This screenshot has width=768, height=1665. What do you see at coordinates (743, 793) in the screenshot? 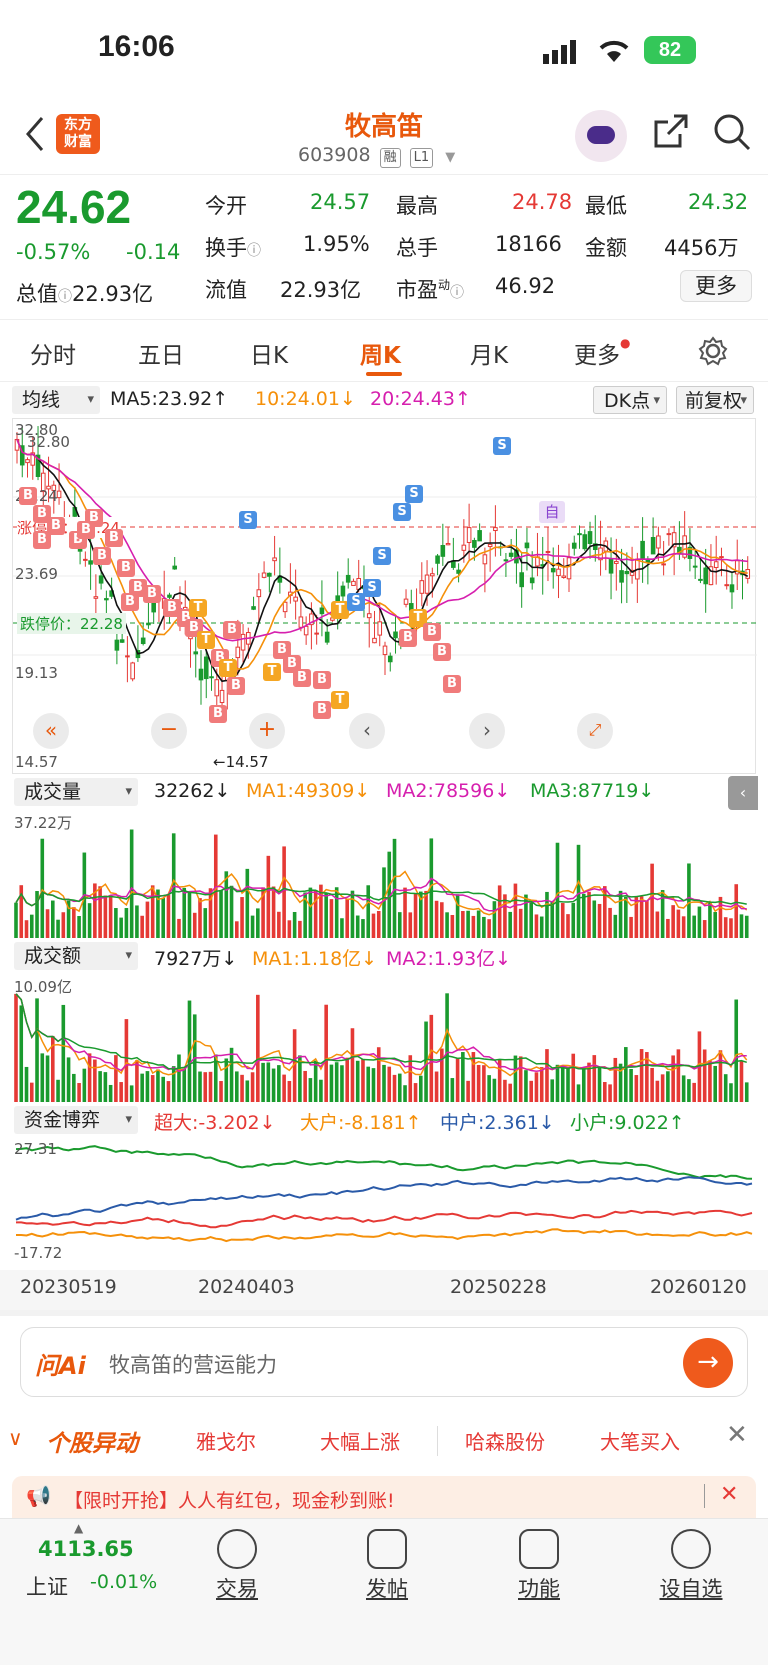
I see `collapse-panel-icon: ‹` at bounding box center [743, 793].